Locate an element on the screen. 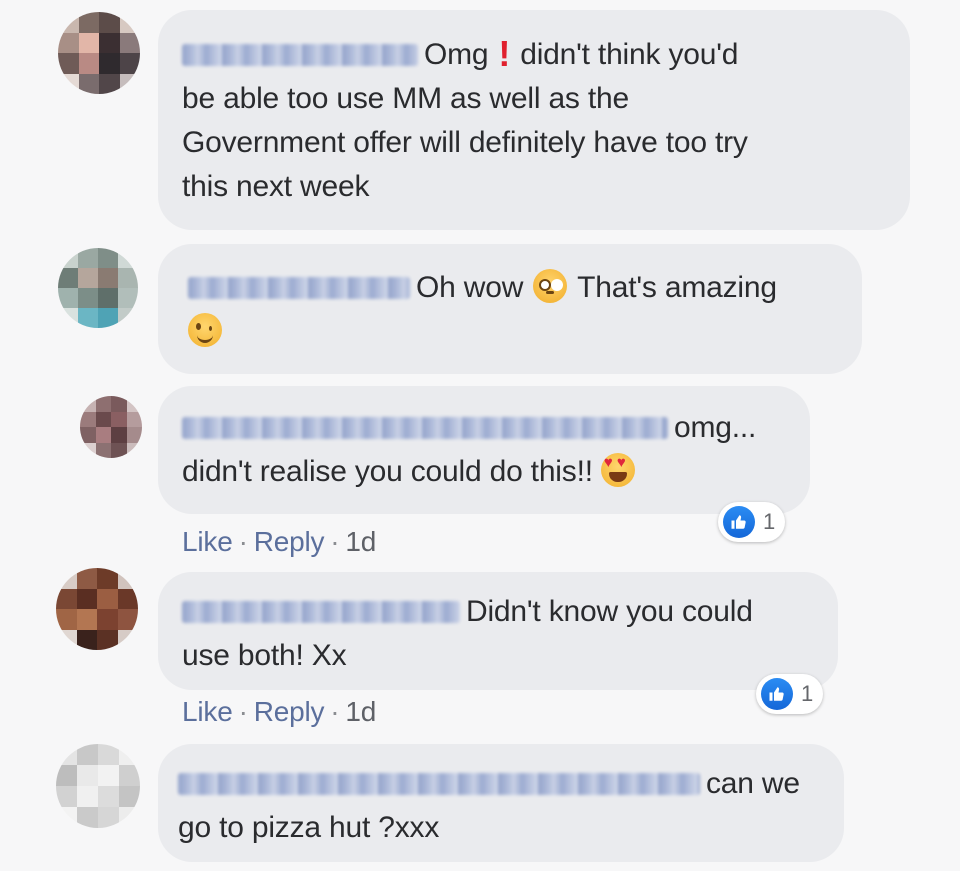 Image resolution: width=960 pixels, height=871 pixels. comment-bubble: can we go to pizza hut ?xxx is located at coordinates (501, 803).